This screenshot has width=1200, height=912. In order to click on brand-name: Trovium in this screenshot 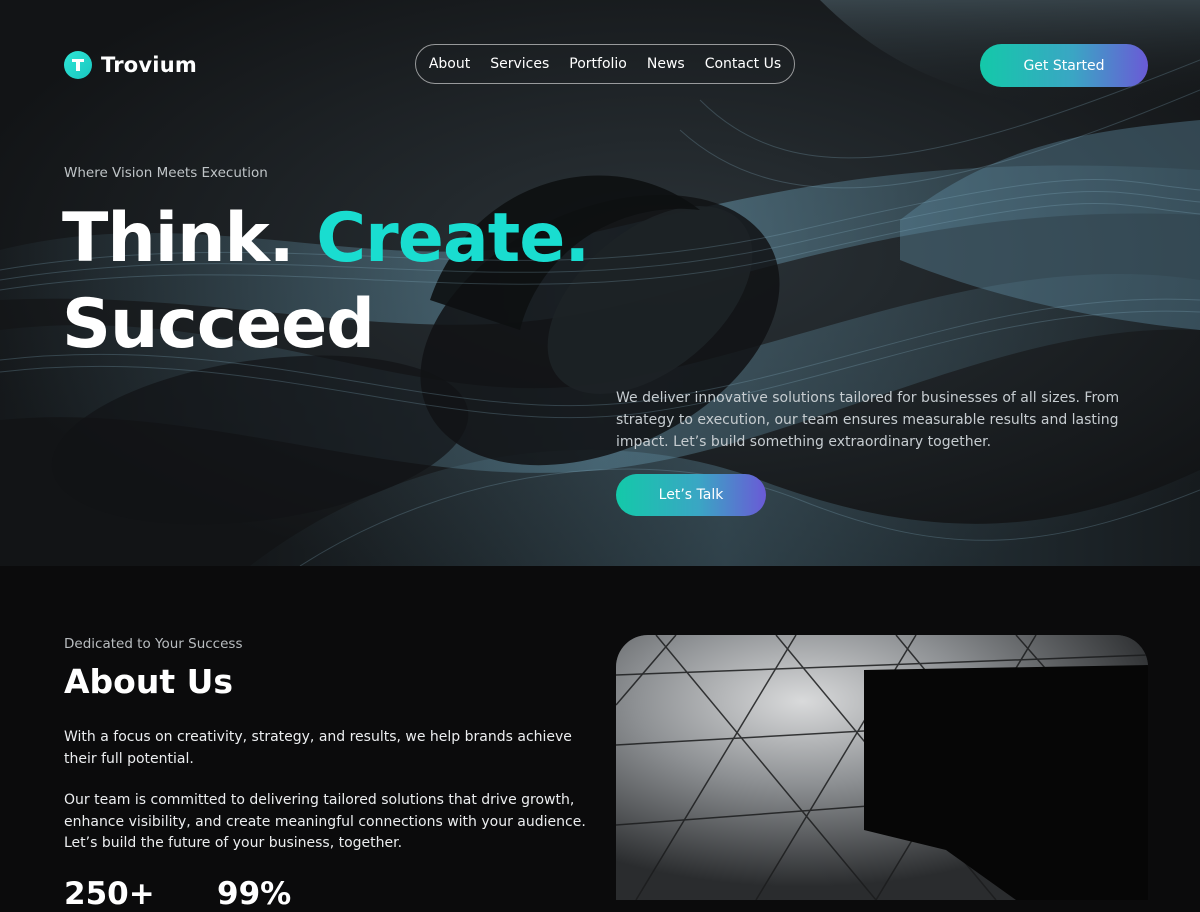, I will do `click(149, 65)`.